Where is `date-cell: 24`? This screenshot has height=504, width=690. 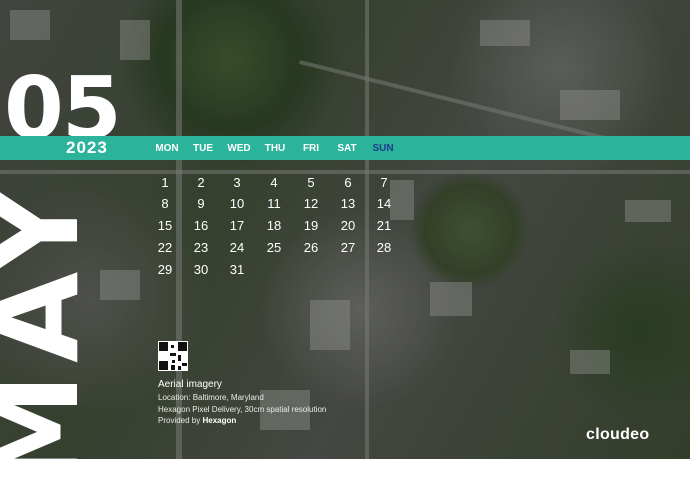
date-cell: 24 is located at coordinates (237, 247).